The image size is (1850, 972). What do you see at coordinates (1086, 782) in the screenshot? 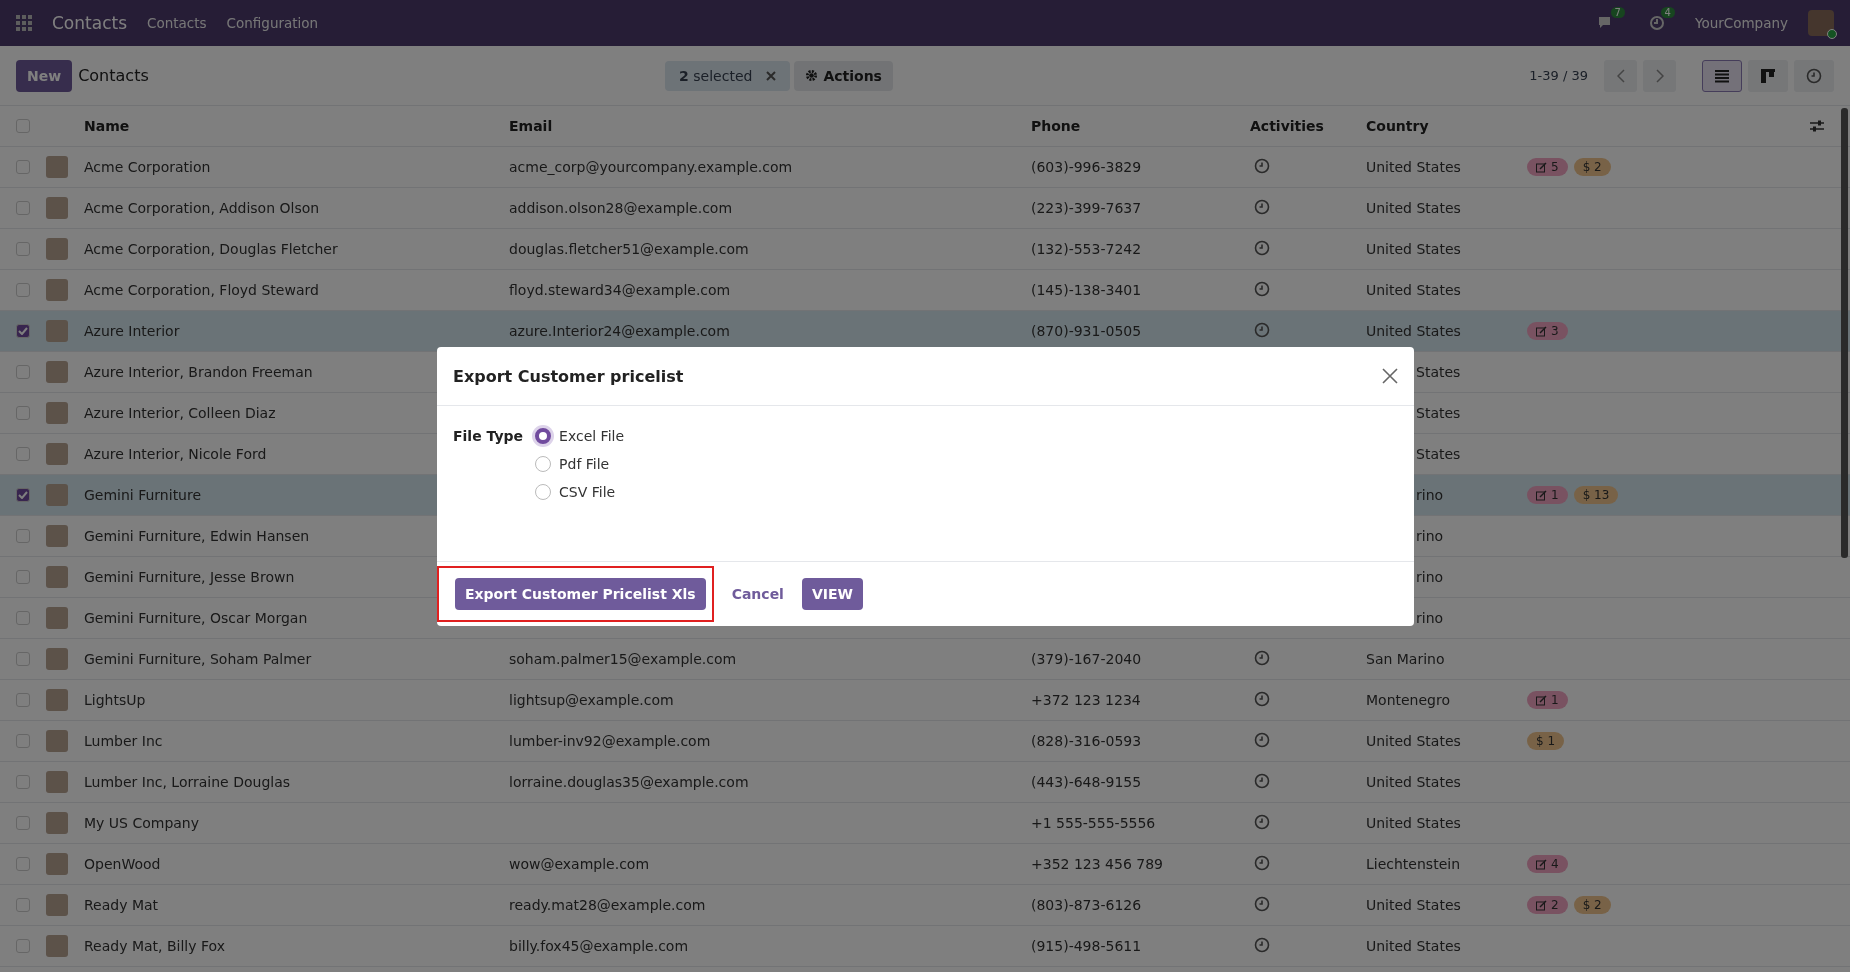
I see `phone-cell: (443)-648-9155` at bounding box center [1086, 782].